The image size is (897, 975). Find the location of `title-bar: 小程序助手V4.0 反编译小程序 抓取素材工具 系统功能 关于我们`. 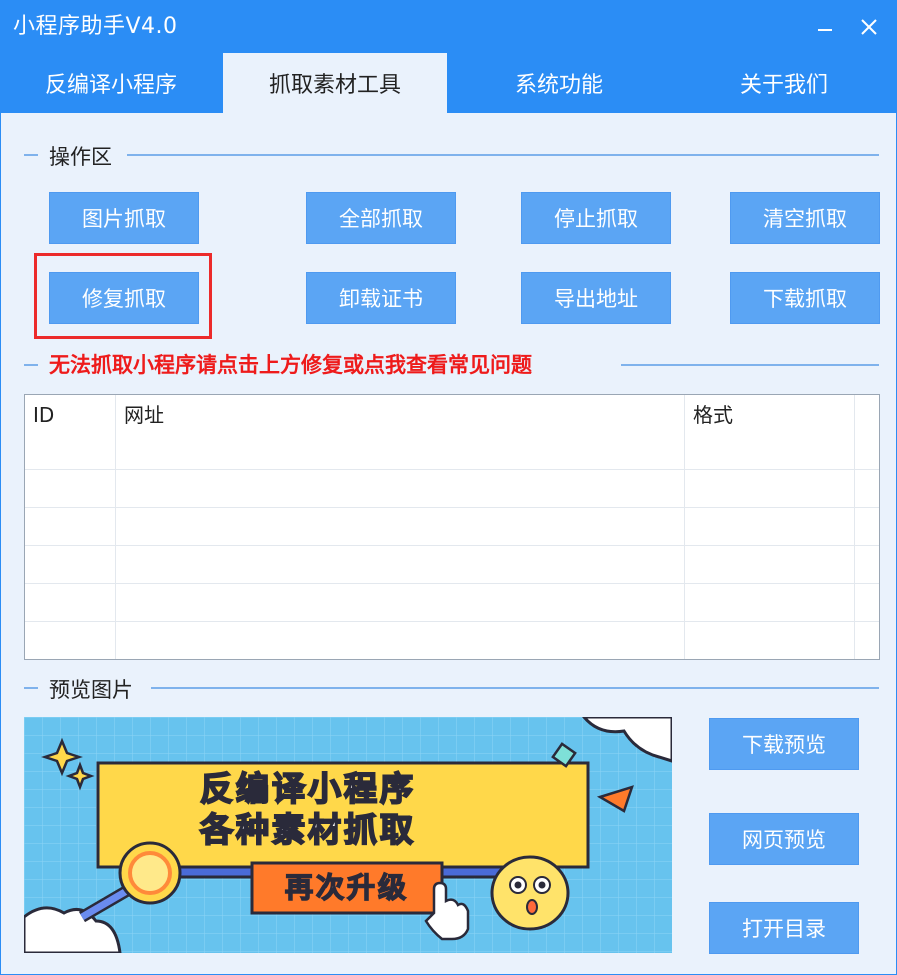

title-bar: 小程序助手V4.0 反编译小程序 抓取素材工具 系统功能 关于我们 is located at coordinates (449, 57).